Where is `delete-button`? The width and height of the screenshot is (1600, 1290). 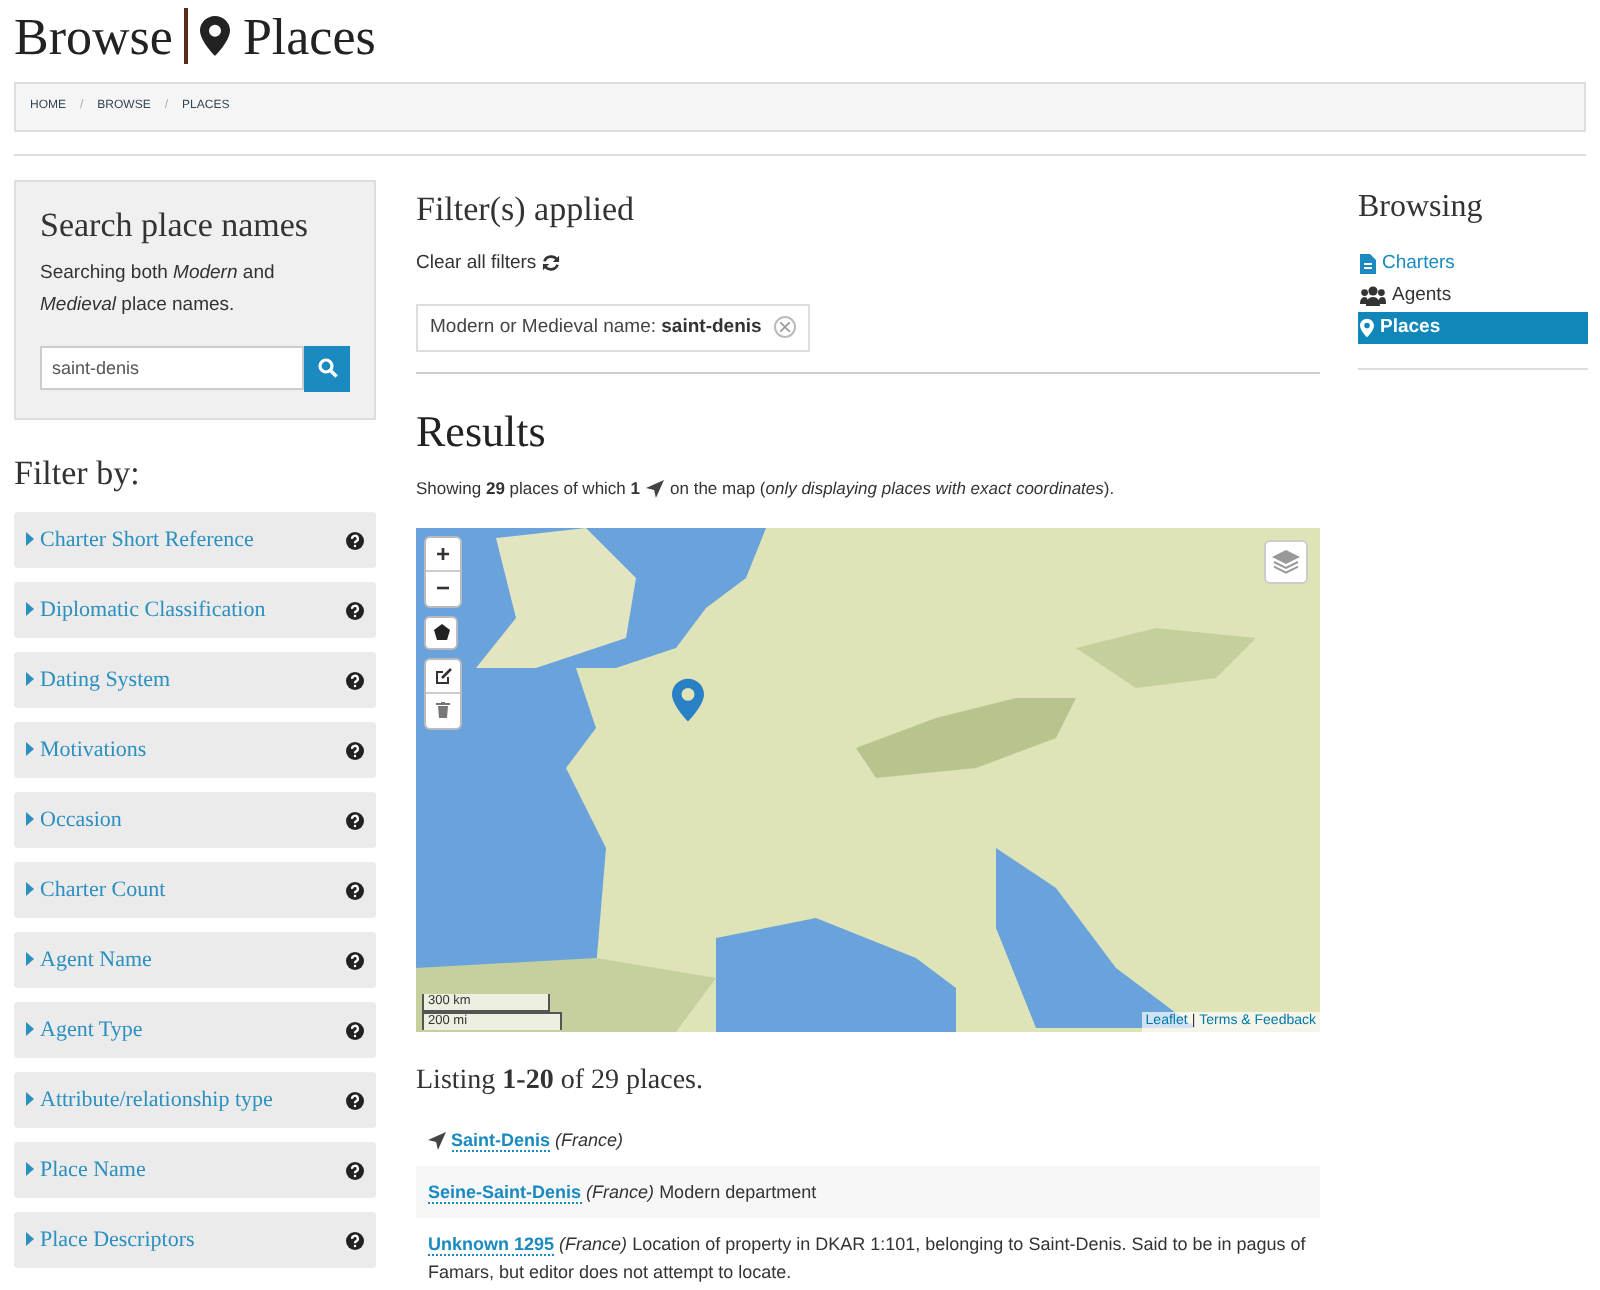 delete-button is located at coordinates (443, 710).